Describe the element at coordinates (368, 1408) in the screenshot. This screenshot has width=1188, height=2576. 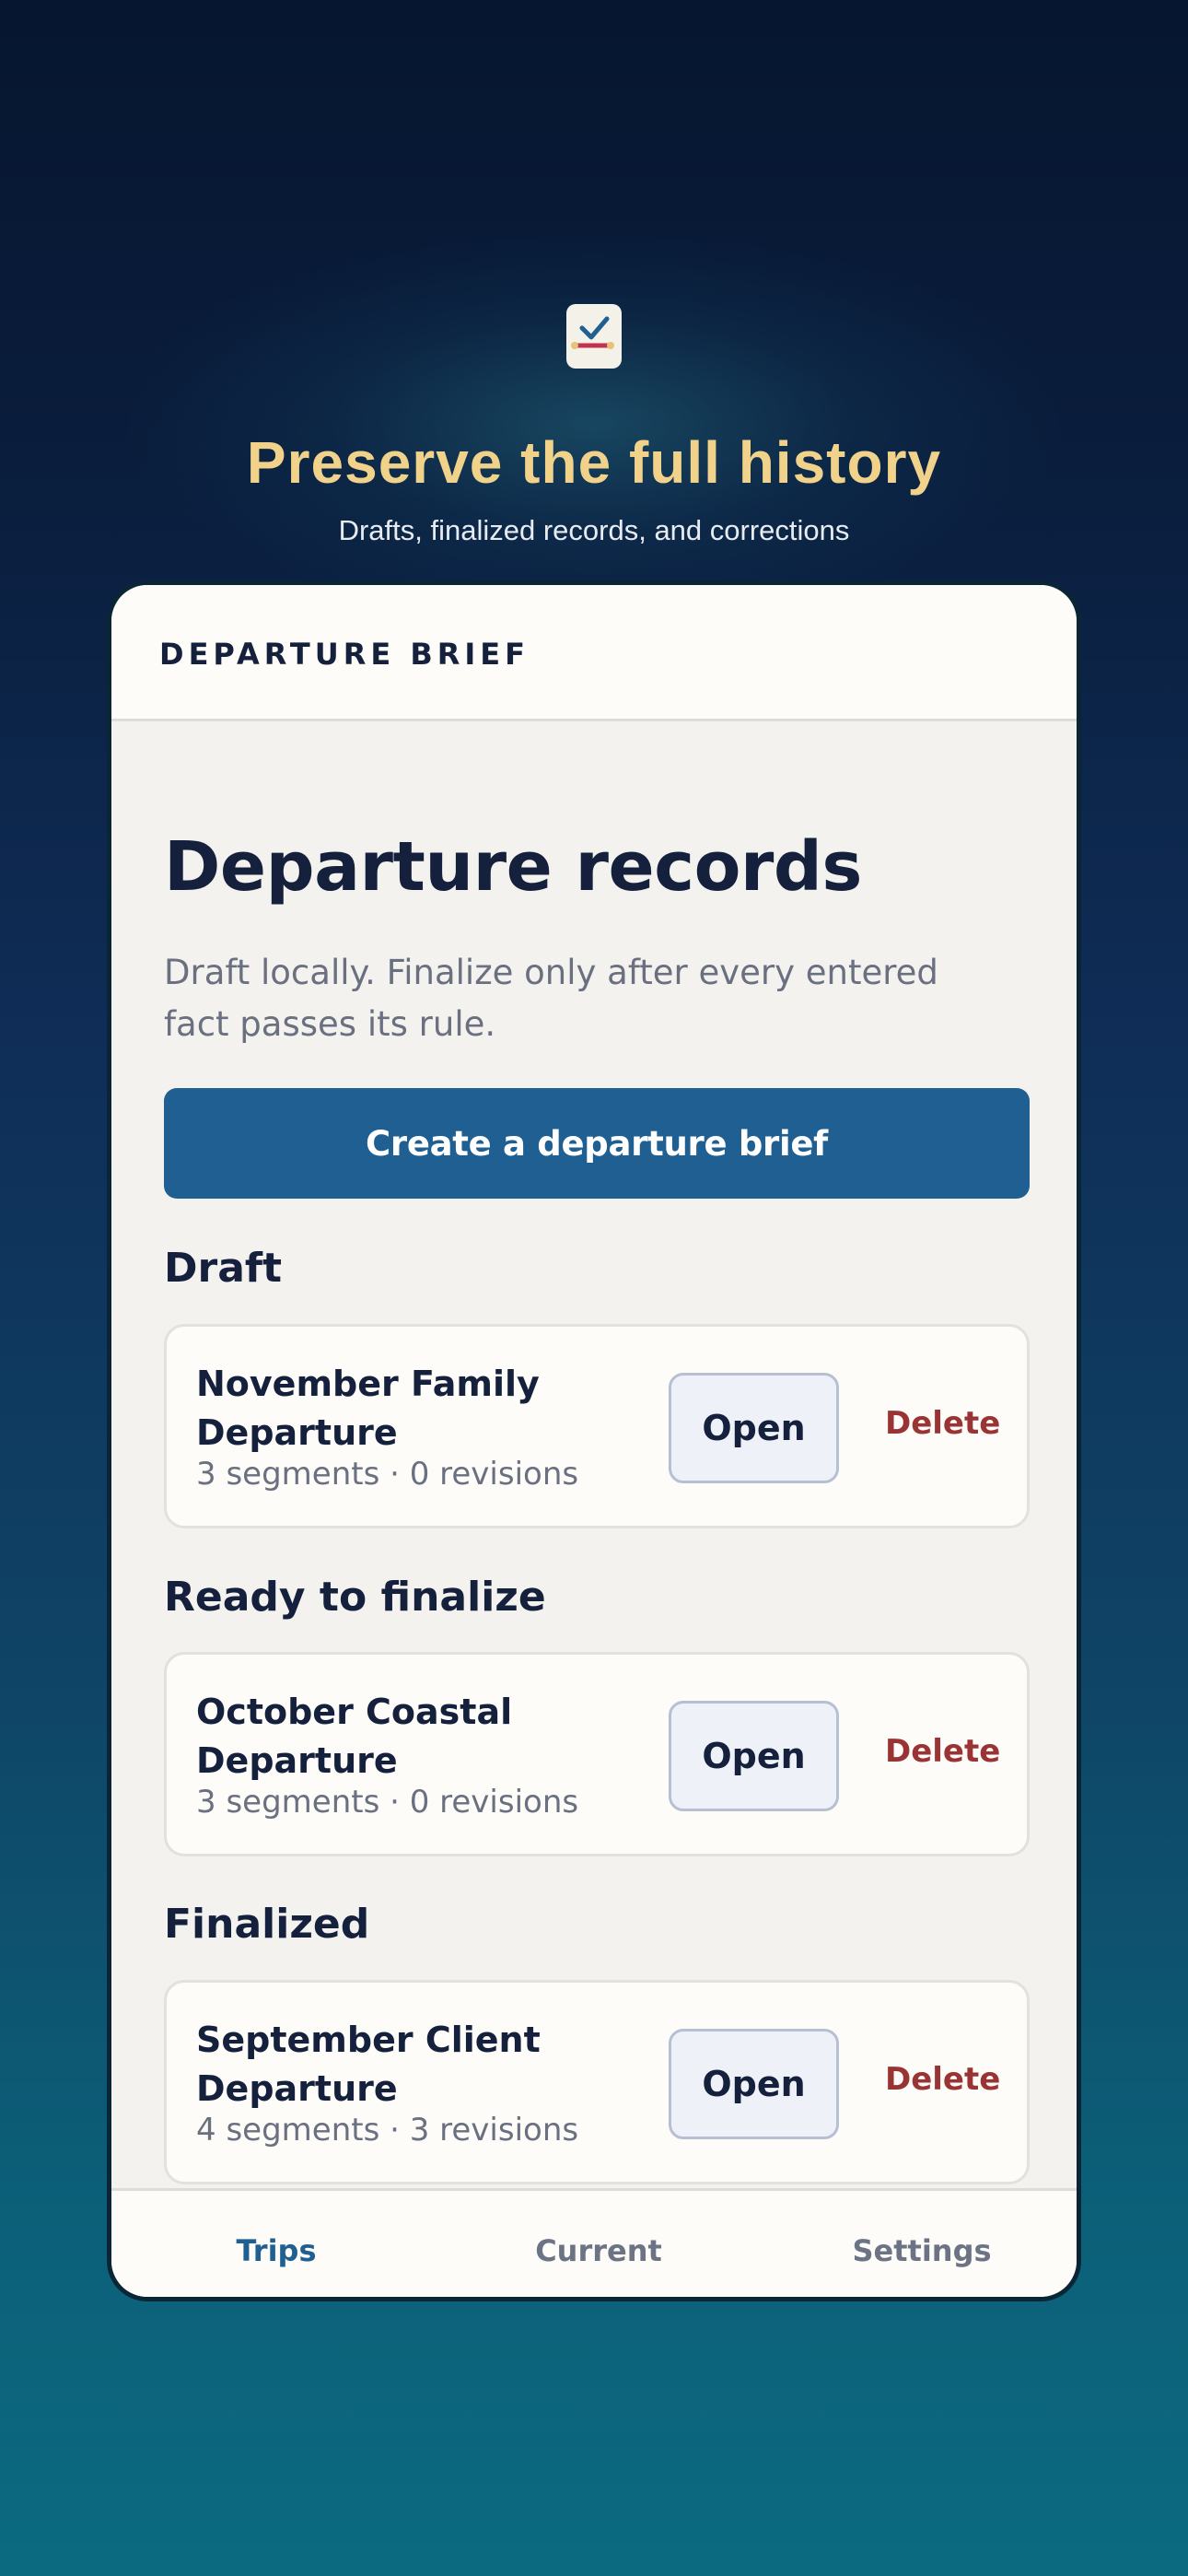
I see `record-title: November Family Departure` at that location.